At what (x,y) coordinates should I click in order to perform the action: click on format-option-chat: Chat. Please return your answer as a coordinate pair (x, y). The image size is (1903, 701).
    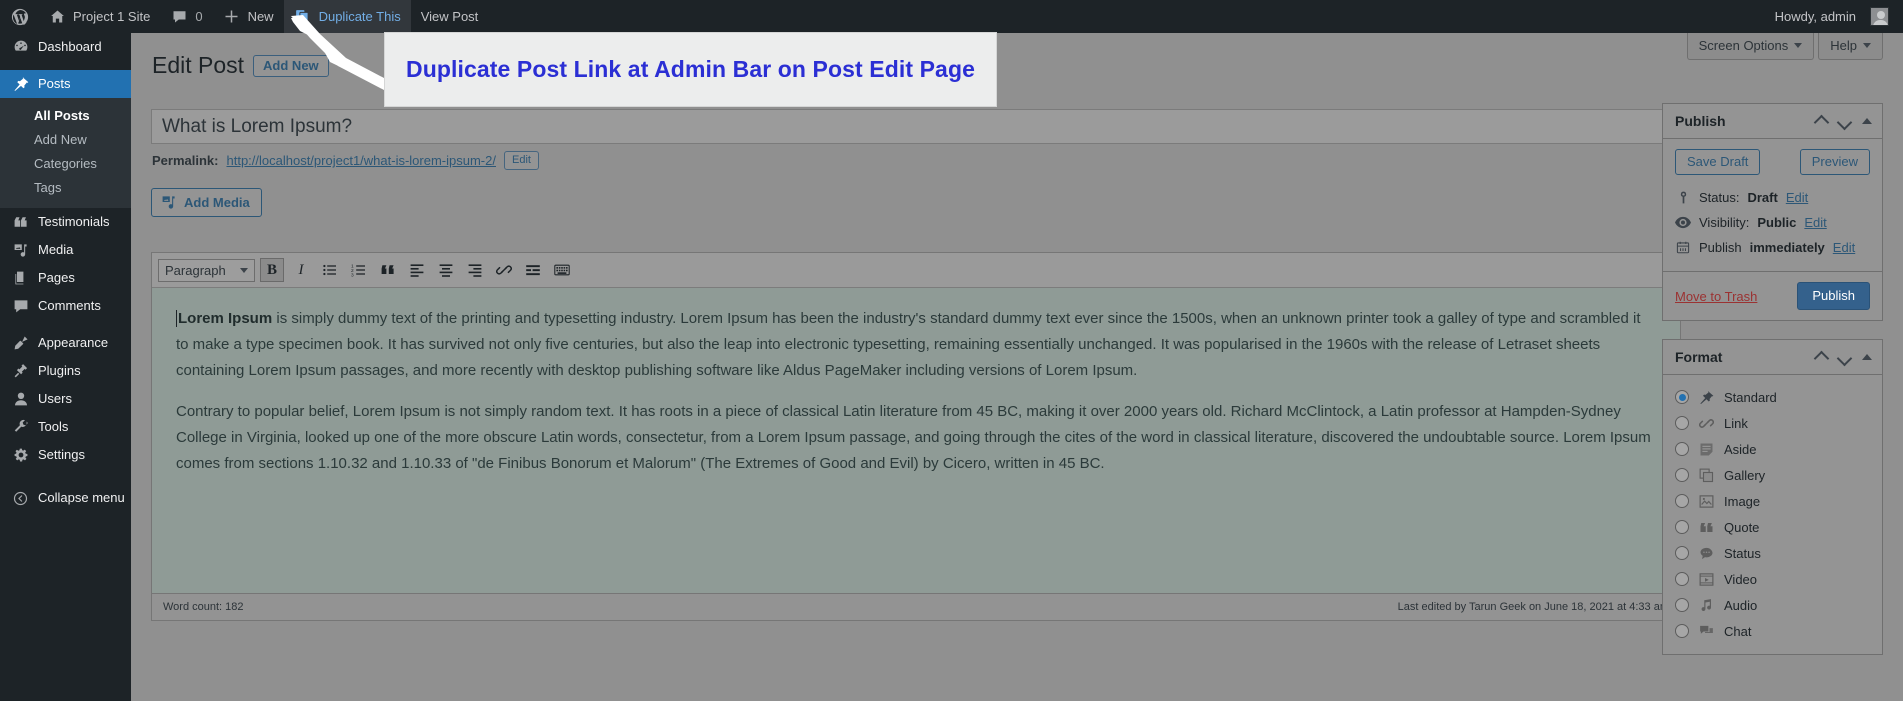
    Looking at the image, I should click on (1772, 631).